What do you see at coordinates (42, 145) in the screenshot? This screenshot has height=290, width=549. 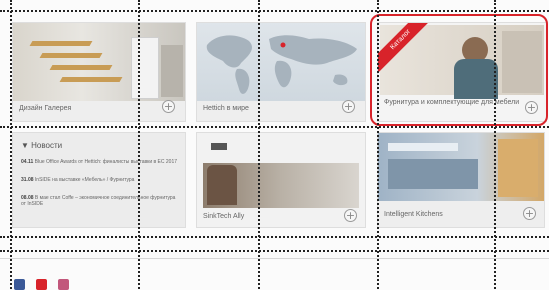 I see `news-title: ▼ Новости` at bounding box center [42, 145].